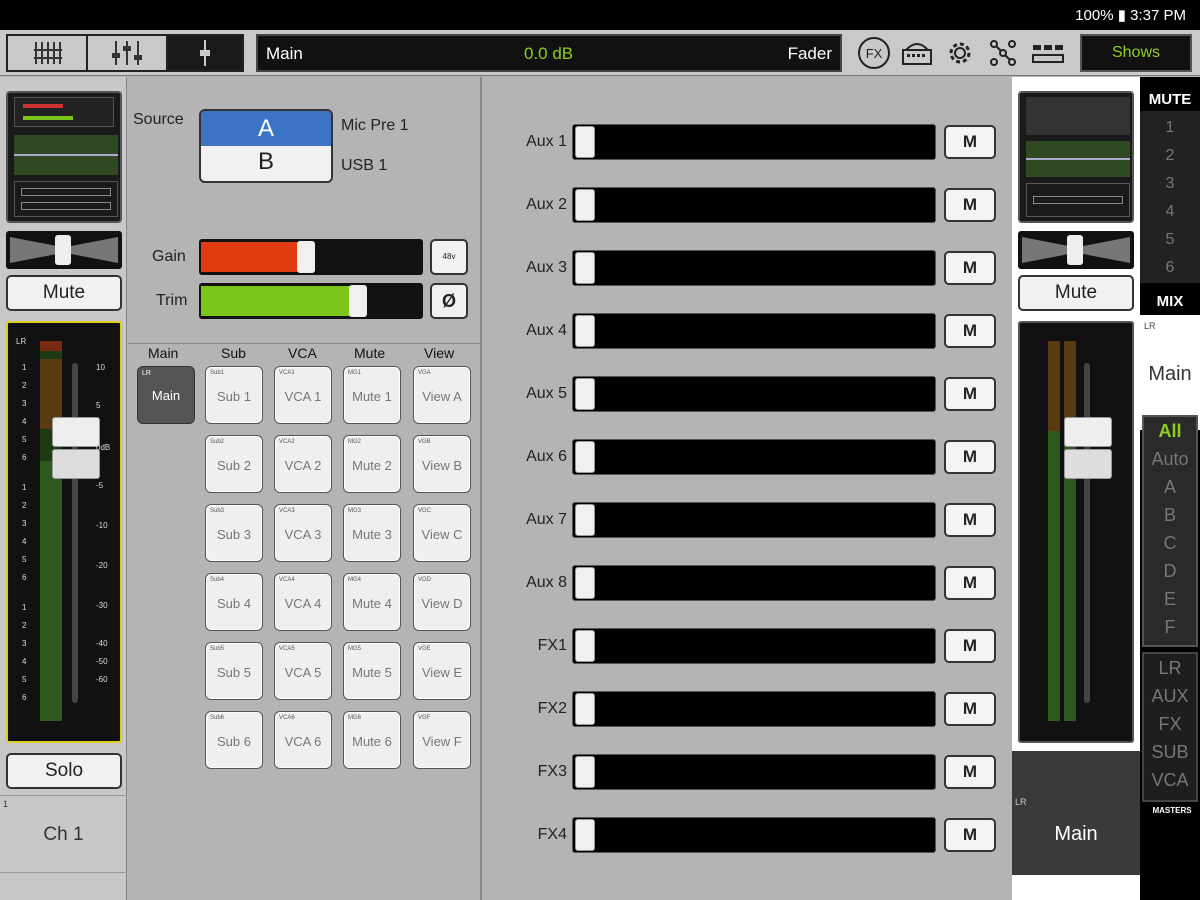 This screenshot has width=1200, height=900. I want to click on master-lr: LR, so click(1170, 668).